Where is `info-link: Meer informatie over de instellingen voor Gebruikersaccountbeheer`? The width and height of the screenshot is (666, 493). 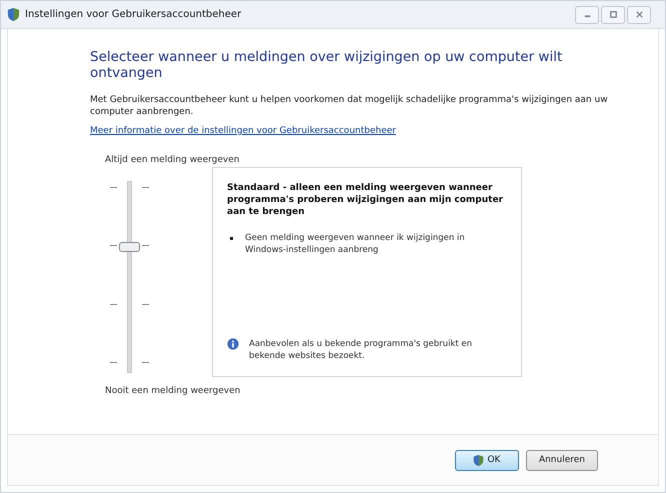
info-link: Meer informatie over de instellingen voor Gebruikersaccountbeheer is located at coordinates (243, 131).